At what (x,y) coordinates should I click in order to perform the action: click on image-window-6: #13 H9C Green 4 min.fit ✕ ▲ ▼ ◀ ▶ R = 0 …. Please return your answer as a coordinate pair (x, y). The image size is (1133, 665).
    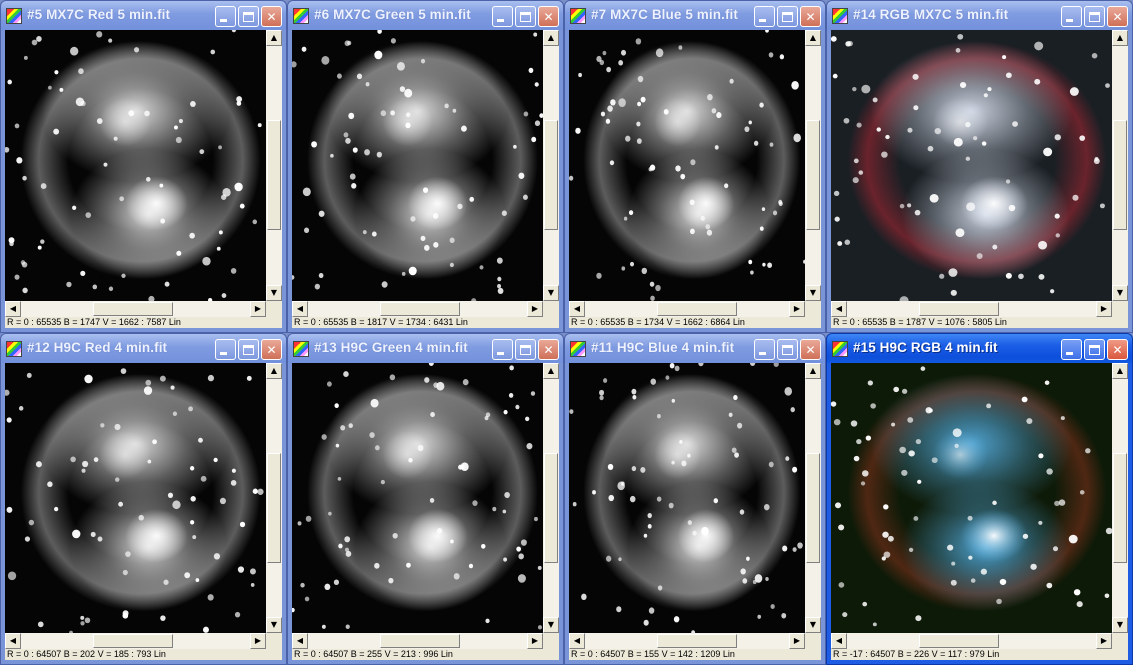
    Looking at the image, I should click on (425, 499).